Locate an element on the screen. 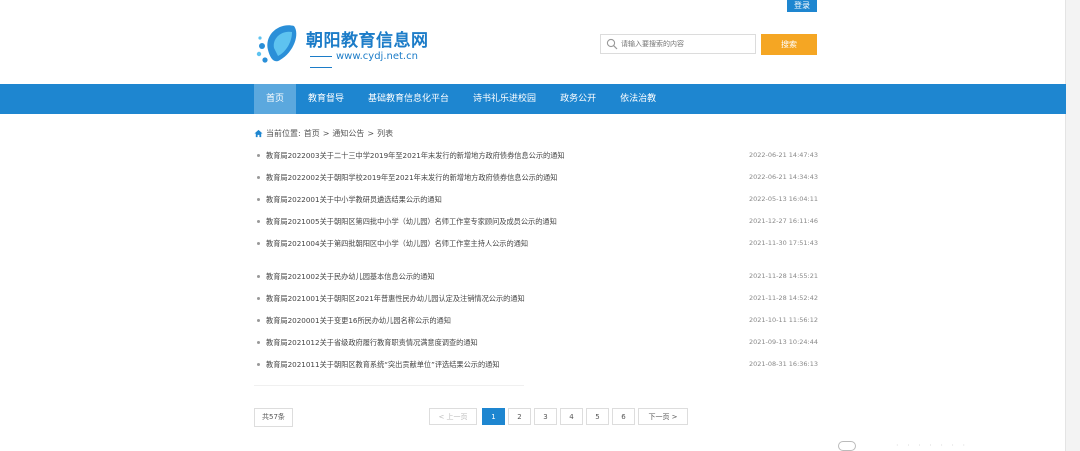 The image size is (1080, 451). notice-date: 2022-06-21 14:47:43 is located at coordinates (783, 155).